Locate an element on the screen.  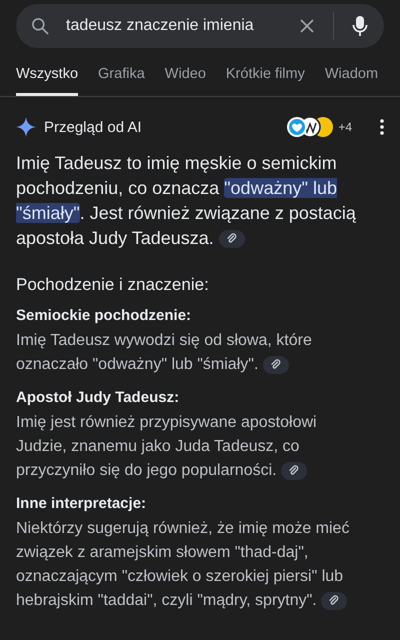
ai-overview-title: Przegląd od AI is located at coordinates (93, 127).